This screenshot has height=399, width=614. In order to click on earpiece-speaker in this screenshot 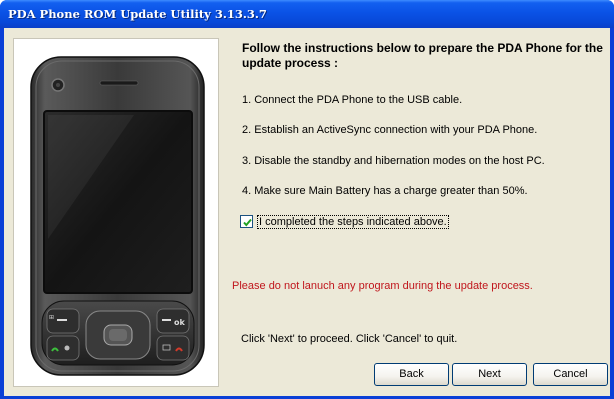, I will do `click(119, 83)`.